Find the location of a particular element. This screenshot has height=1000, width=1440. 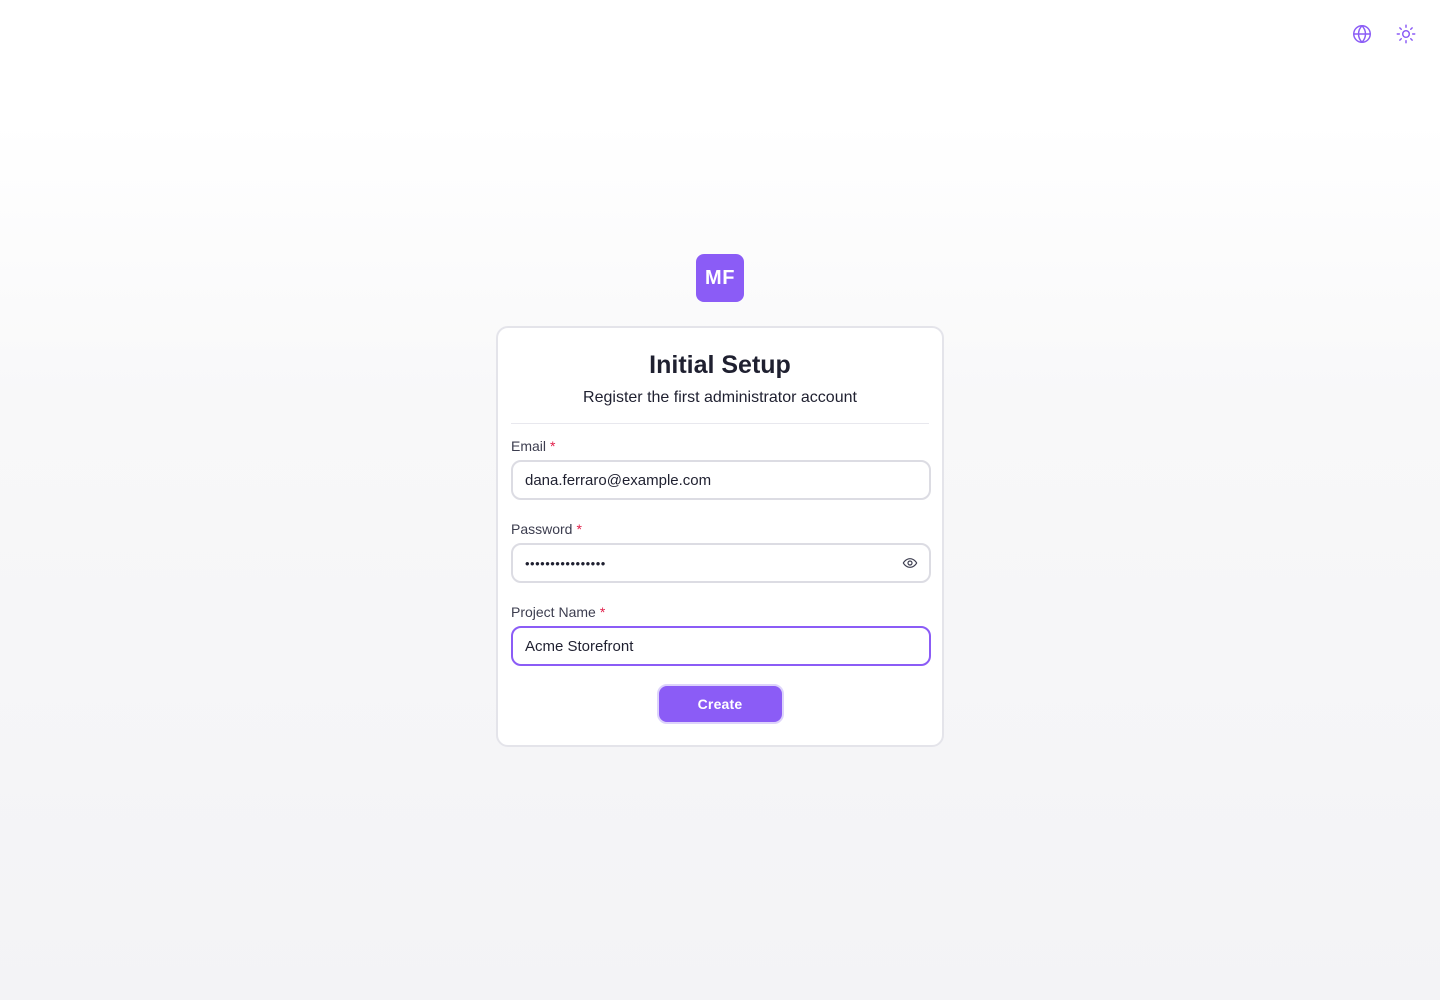

form-actions: Create is located at coordinates (720, 704).